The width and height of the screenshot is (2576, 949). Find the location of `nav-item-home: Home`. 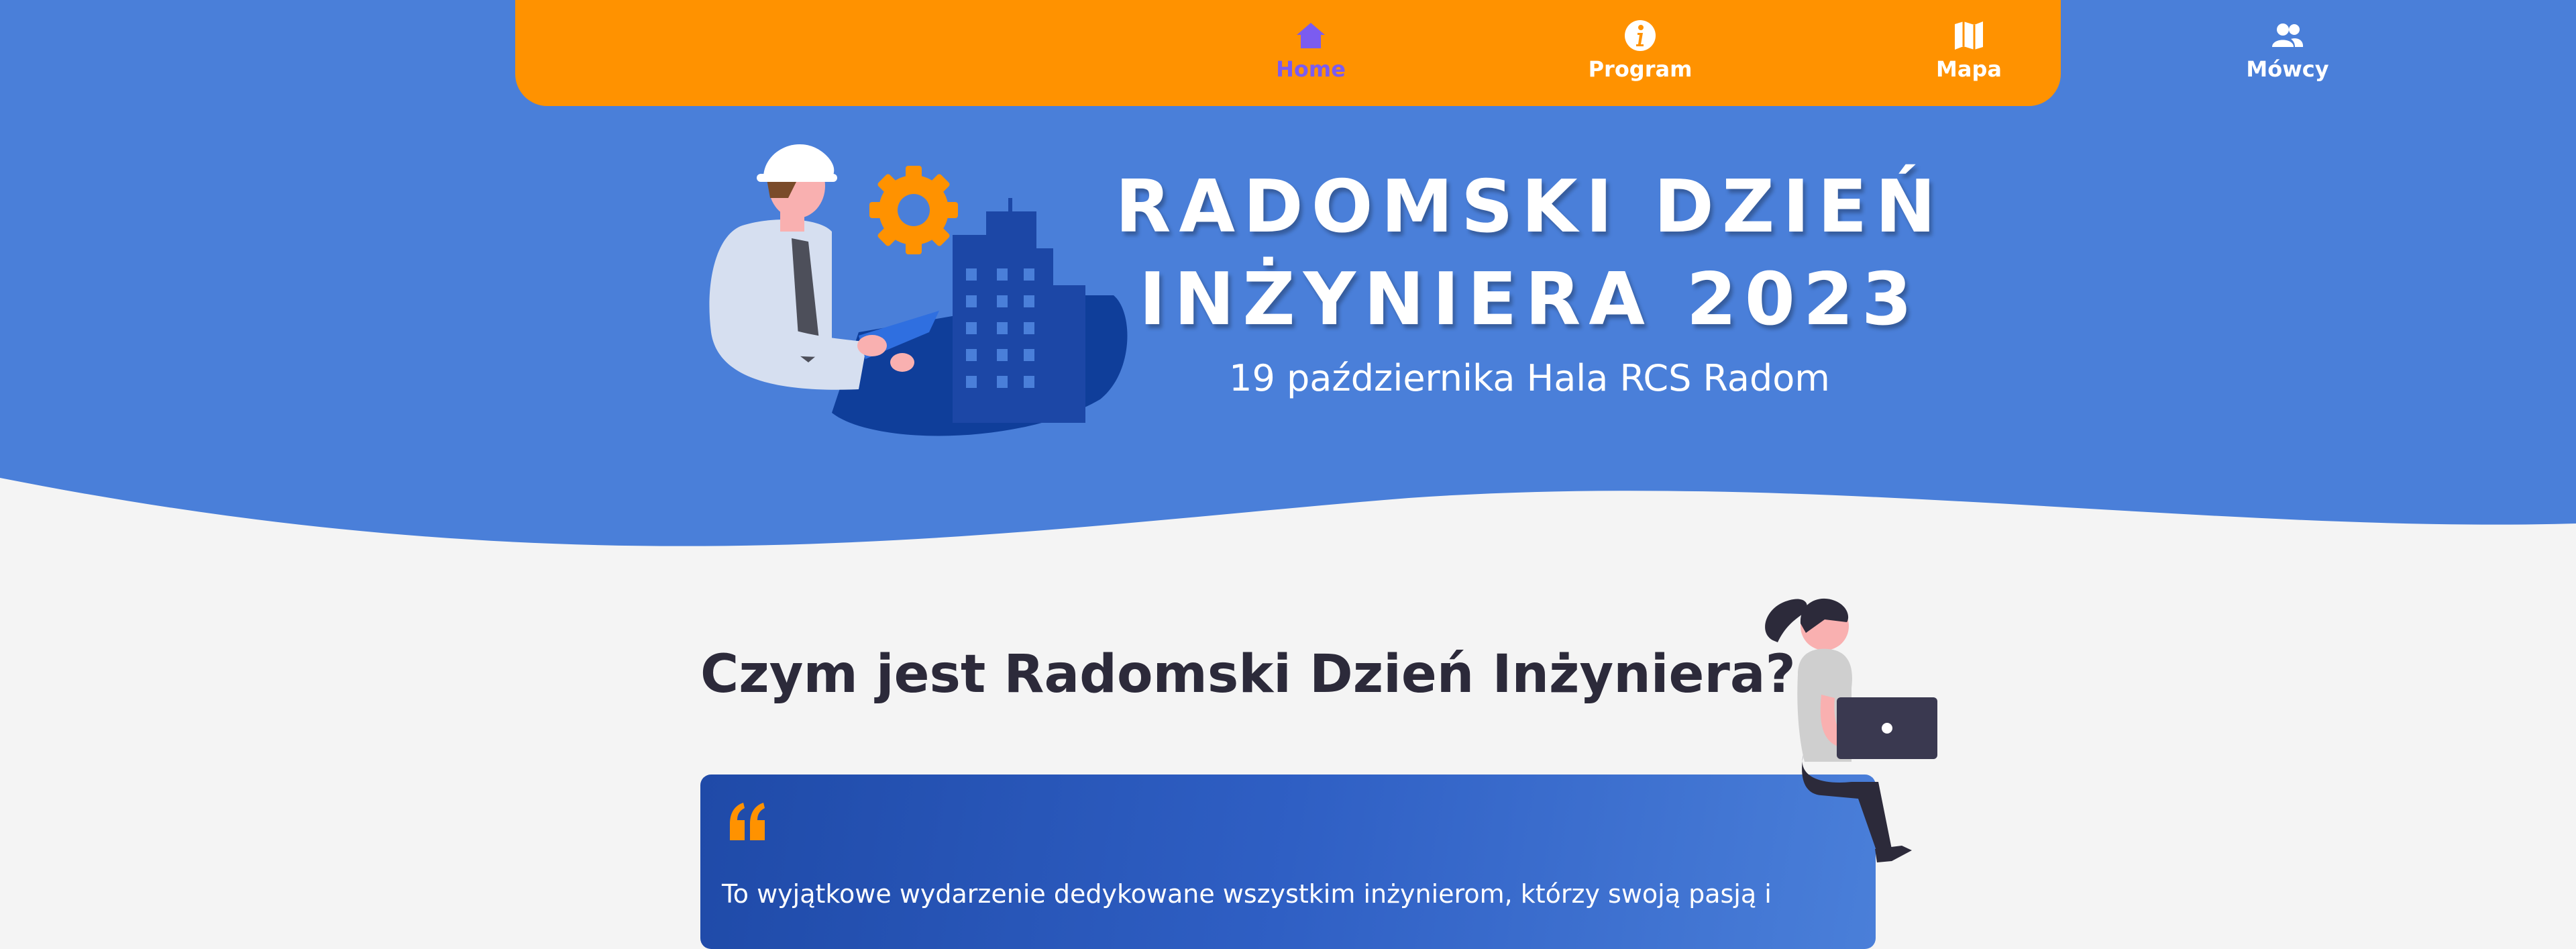

nav-item-home: Home is located at coordinates (1311, 50).